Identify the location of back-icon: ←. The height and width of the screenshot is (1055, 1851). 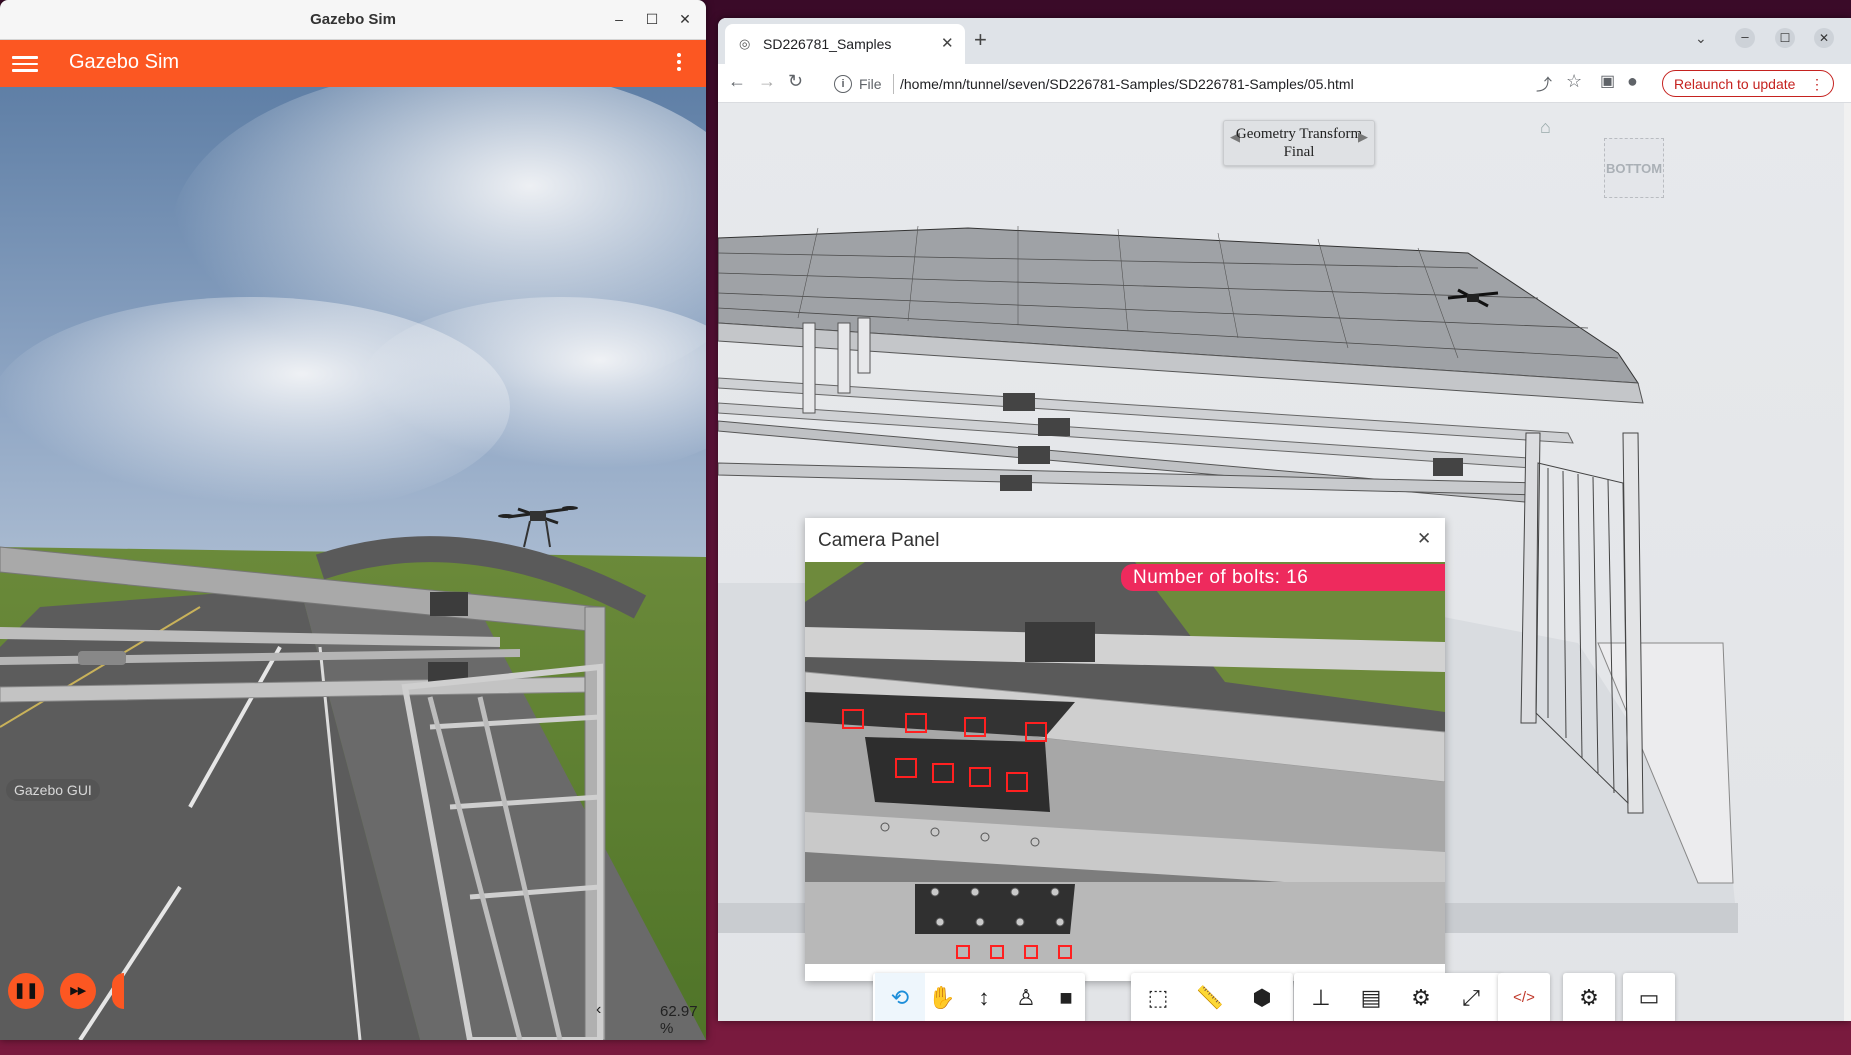
(737, 81).